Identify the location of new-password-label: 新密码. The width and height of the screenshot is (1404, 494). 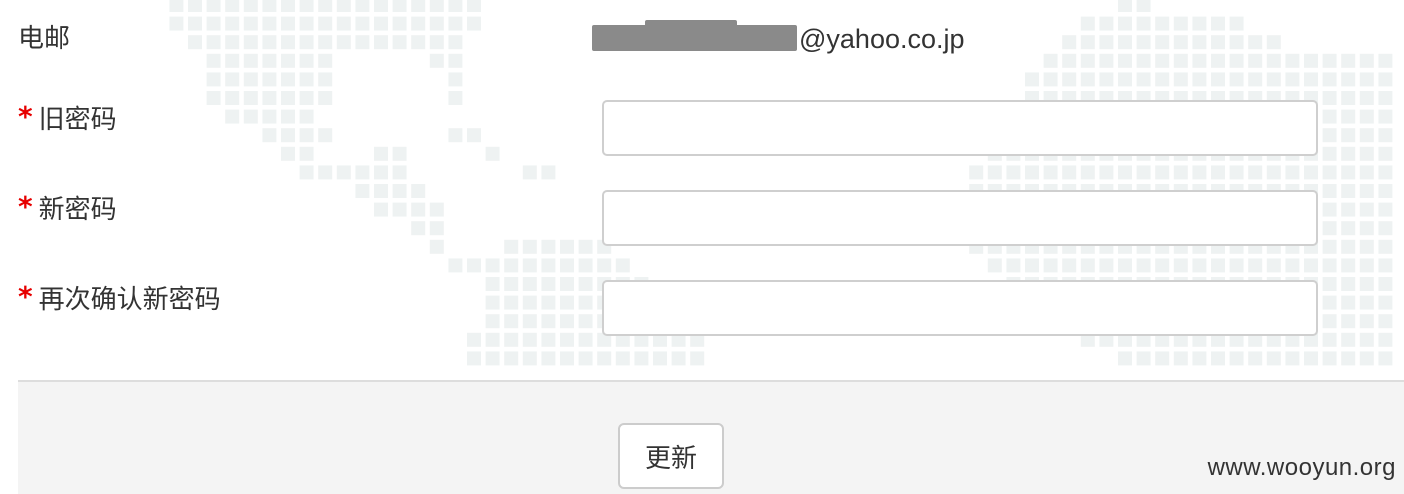
(77, 210).